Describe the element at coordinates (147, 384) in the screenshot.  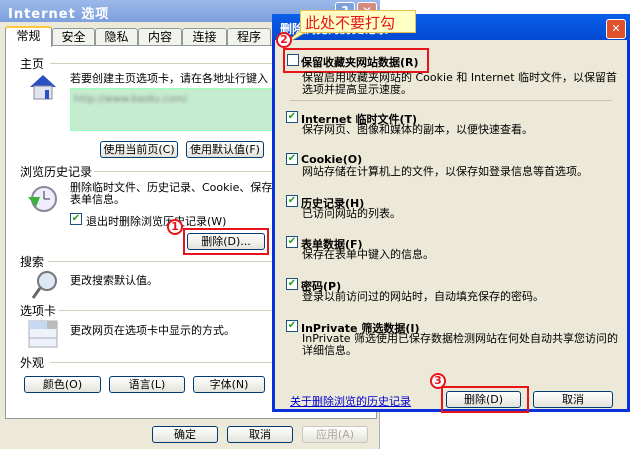
I see `languages-button: 语言(L)` at that location.